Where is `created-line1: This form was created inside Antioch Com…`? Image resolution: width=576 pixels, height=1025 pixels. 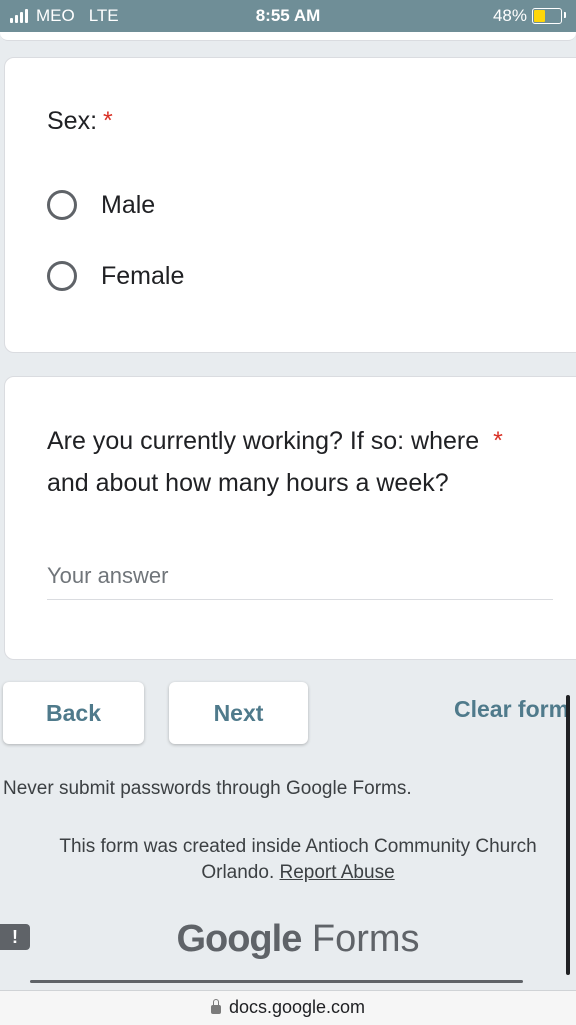
created-line1: This form was created inside Antioch Com… is located at coordinates (298, 846).